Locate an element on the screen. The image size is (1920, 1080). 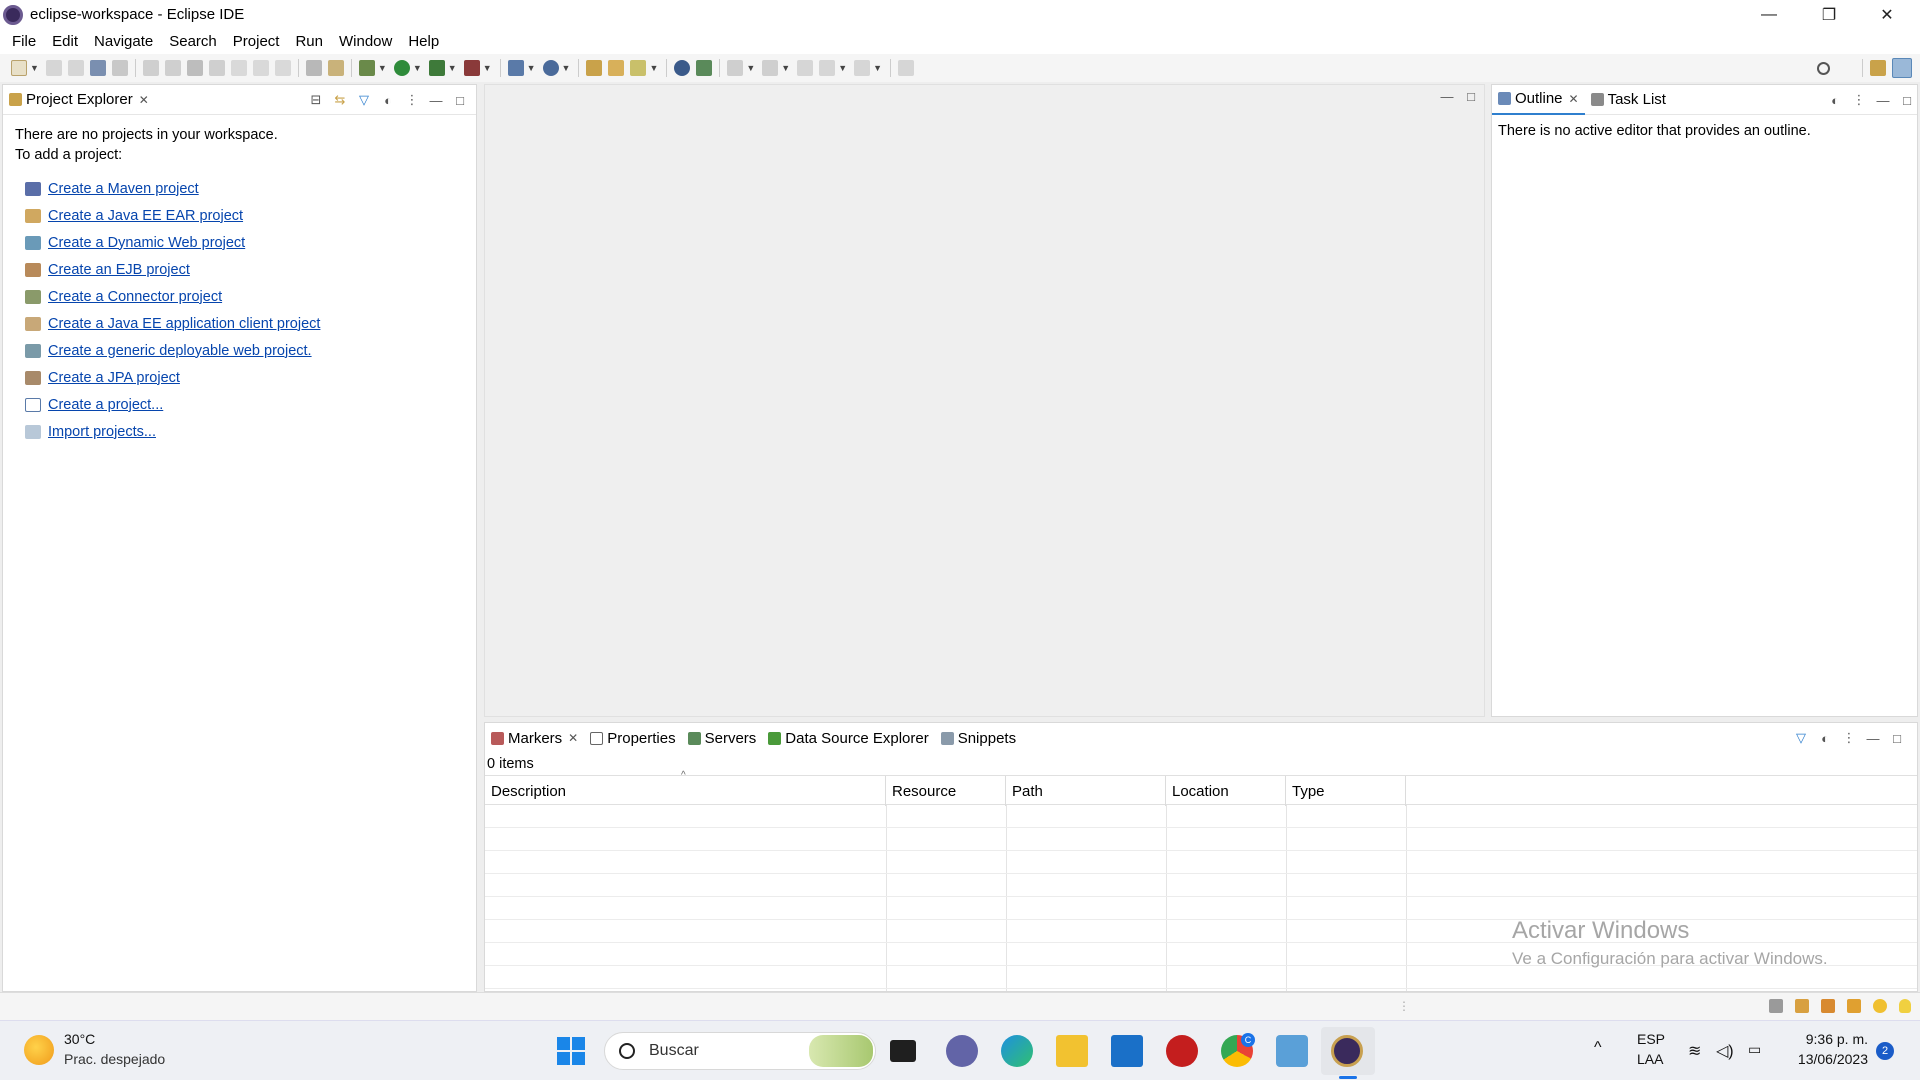
antivirus-icon is located at coordinates (1182, 1051).